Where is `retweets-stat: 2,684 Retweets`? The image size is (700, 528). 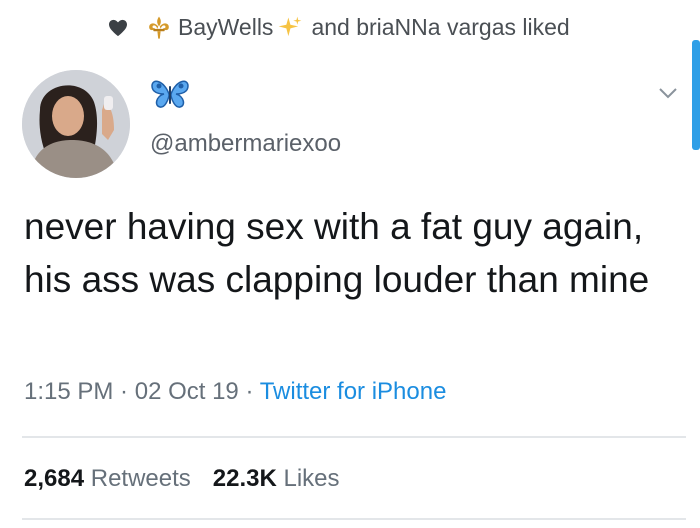 retweets-stat: 2,684 Retweets is located at coordinates (107, 478).